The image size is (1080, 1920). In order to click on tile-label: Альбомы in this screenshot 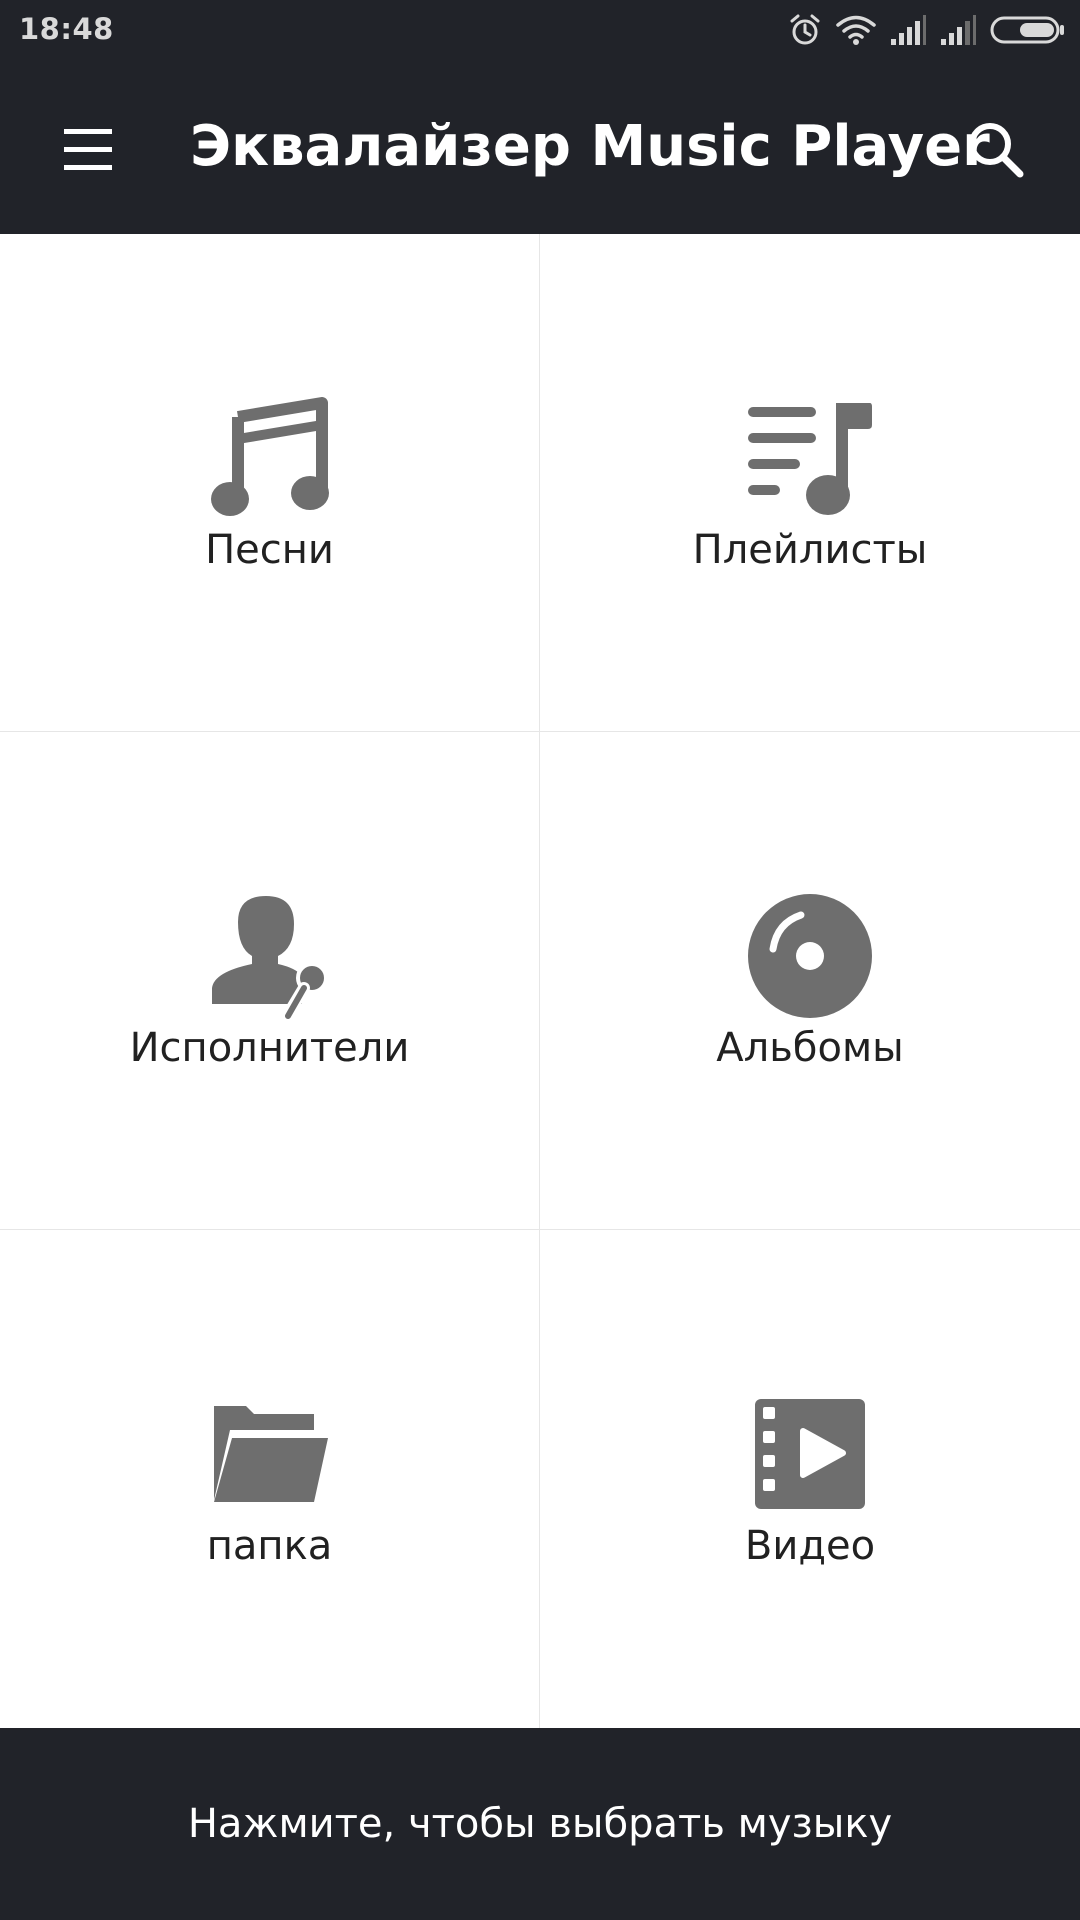, I will do `click(810, 1047)`.